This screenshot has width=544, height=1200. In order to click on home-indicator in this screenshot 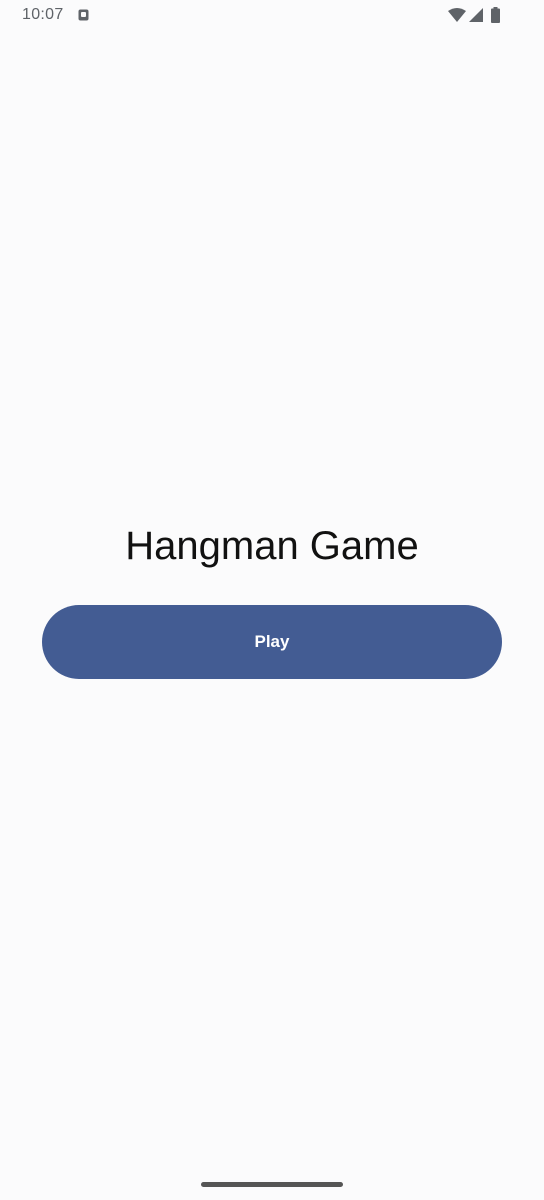, I will do `click(272, 1184)`.